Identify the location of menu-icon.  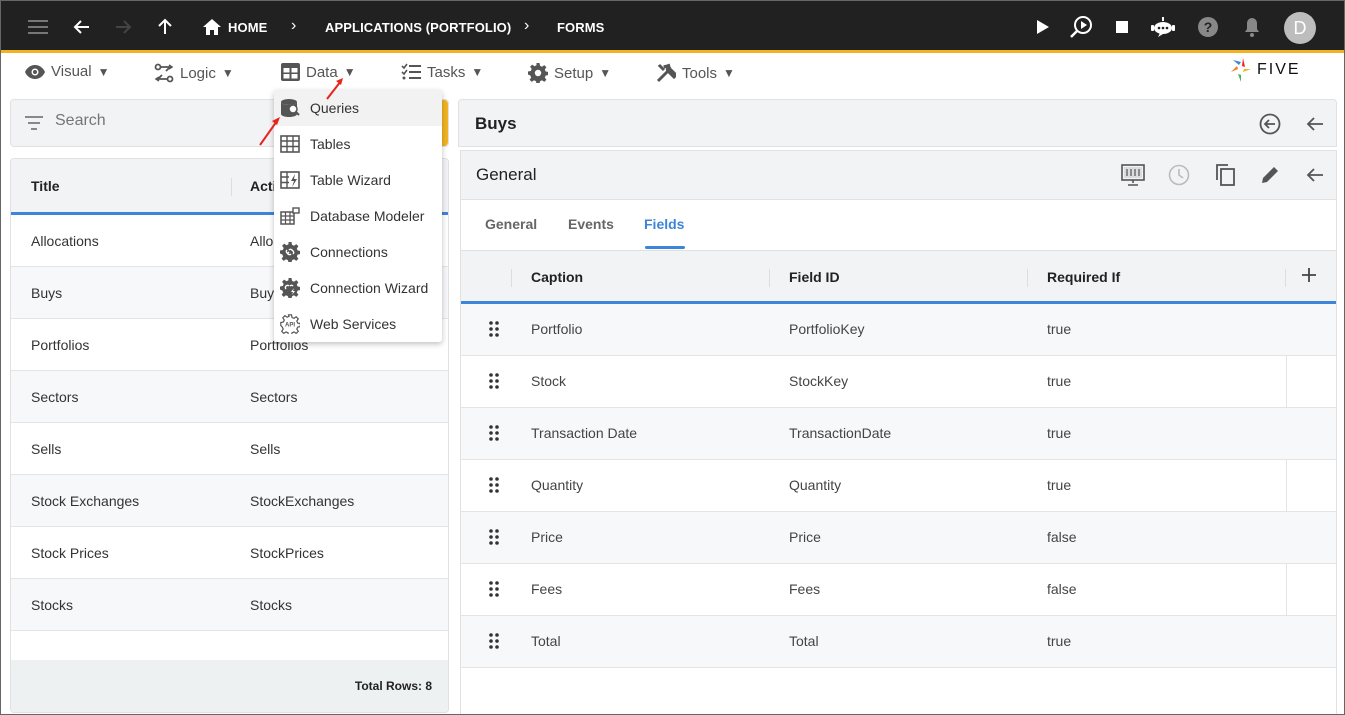
(38, 27).